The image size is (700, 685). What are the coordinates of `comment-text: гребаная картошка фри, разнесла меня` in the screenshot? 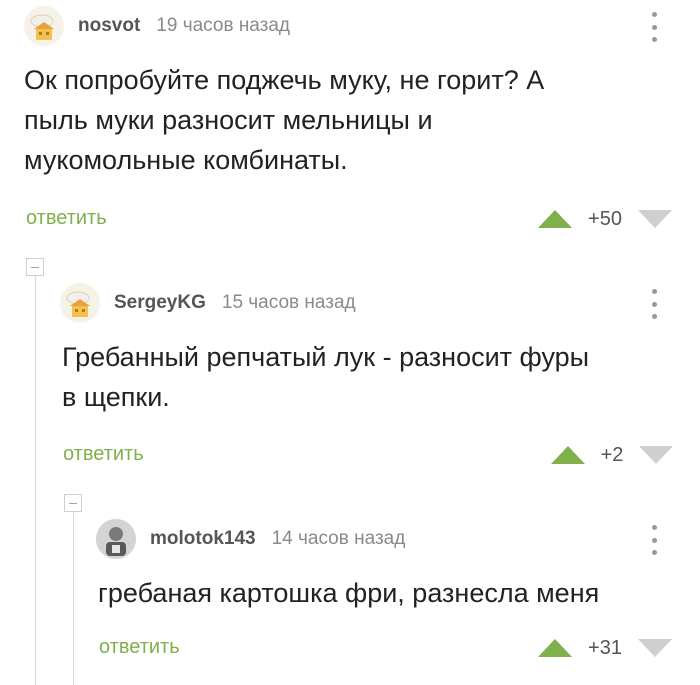 It's located at (348, 593).